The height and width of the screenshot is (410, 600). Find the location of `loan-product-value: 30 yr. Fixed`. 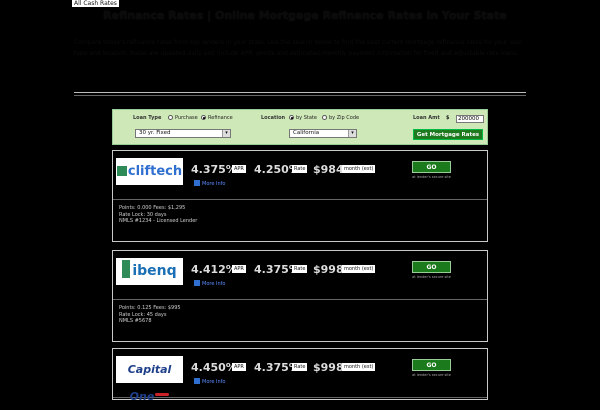

loan-product-value: 30 yr. Fixed is located at coordinates (155, 133).